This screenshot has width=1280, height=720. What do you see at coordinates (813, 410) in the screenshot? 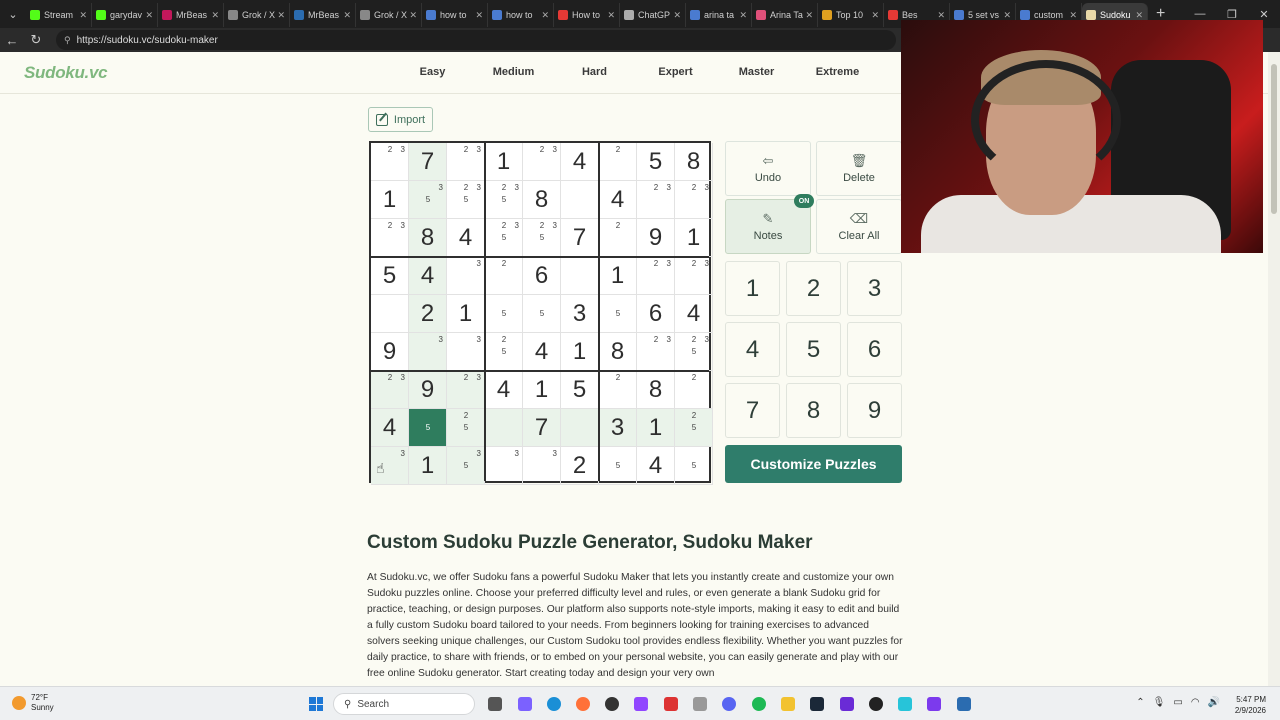
I see `number-key-8: 8` at bounding box center [813, 410].